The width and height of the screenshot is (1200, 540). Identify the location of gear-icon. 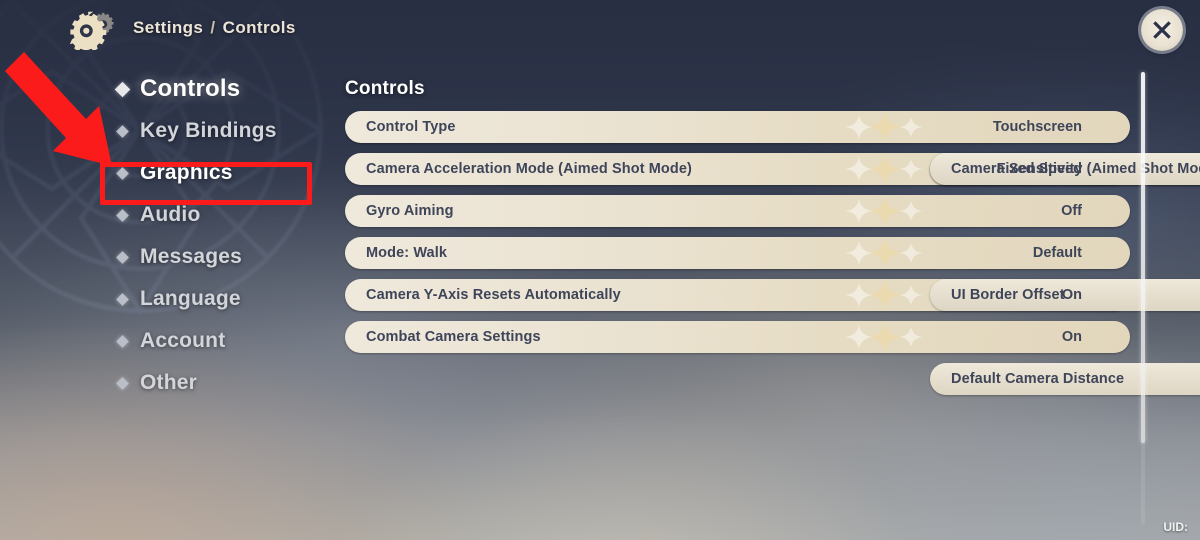
(92, 31).